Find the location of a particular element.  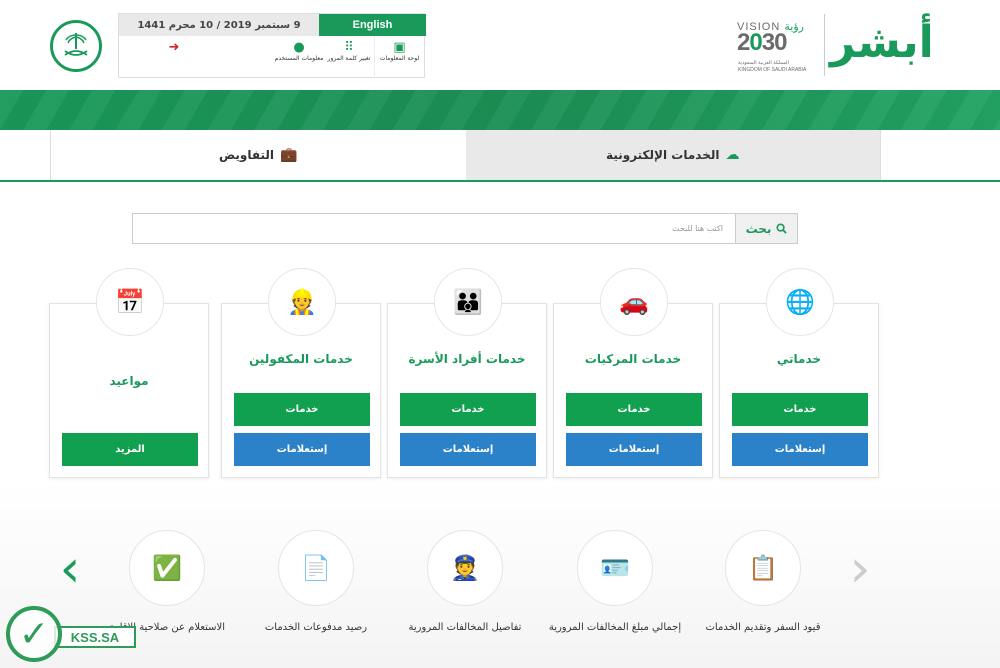

green-banner is located at coordinates (500, 110).